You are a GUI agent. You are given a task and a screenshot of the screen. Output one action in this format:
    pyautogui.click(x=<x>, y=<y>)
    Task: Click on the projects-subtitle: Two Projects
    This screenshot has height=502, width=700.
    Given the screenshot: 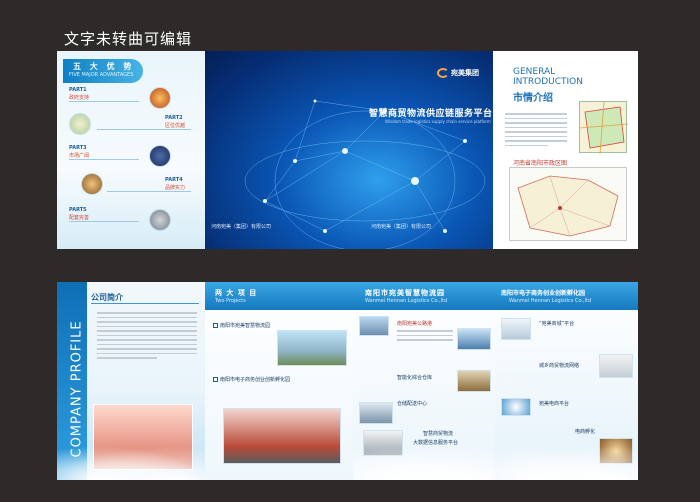 What is the action you would take?
    pyautogui.click(x=230, y=301)
    